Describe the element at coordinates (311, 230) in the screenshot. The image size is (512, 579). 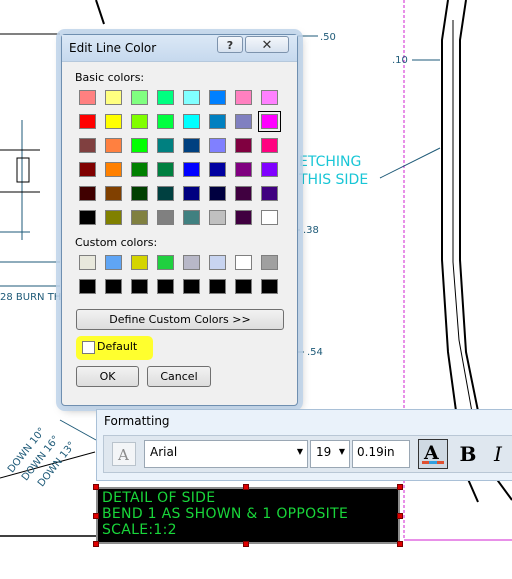
I see `dimension-label: .38` at that location.